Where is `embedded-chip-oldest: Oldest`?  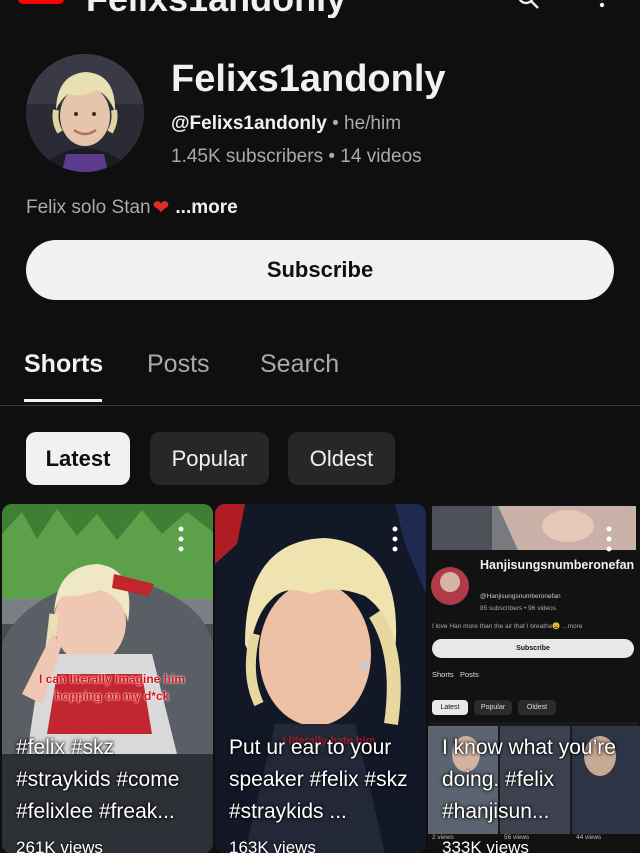 embedded-chip-oldest: Oldest is located at coordinates (537, 707).